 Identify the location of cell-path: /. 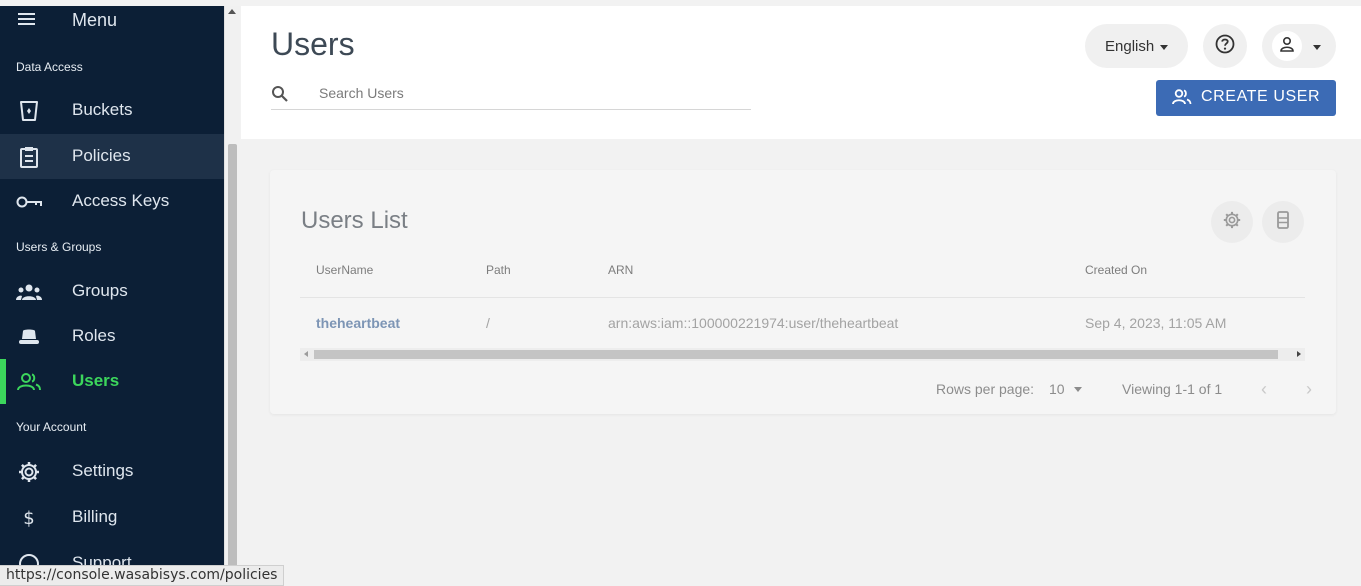
(488, 323).